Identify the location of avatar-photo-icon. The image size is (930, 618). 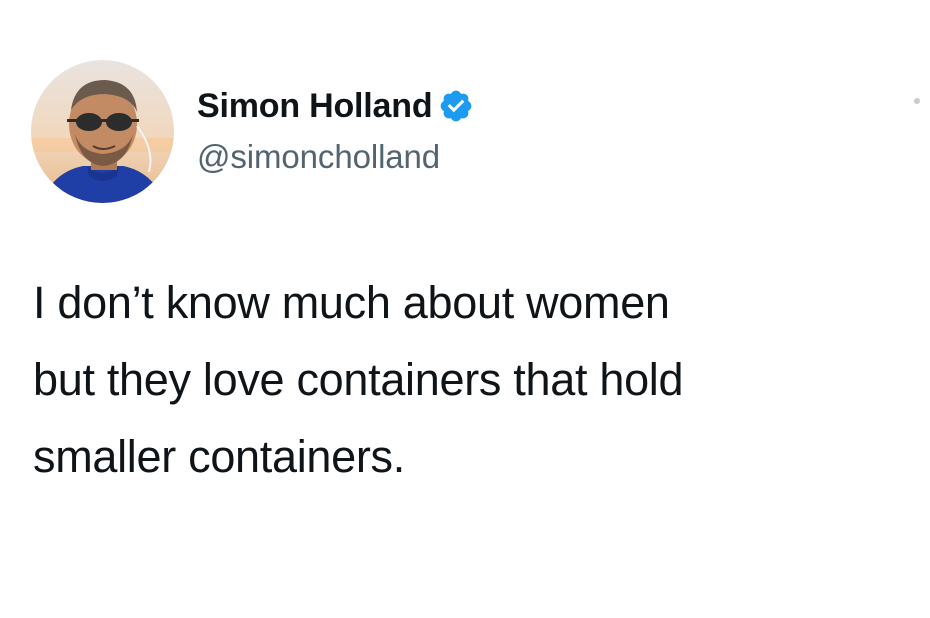
(102, 131).